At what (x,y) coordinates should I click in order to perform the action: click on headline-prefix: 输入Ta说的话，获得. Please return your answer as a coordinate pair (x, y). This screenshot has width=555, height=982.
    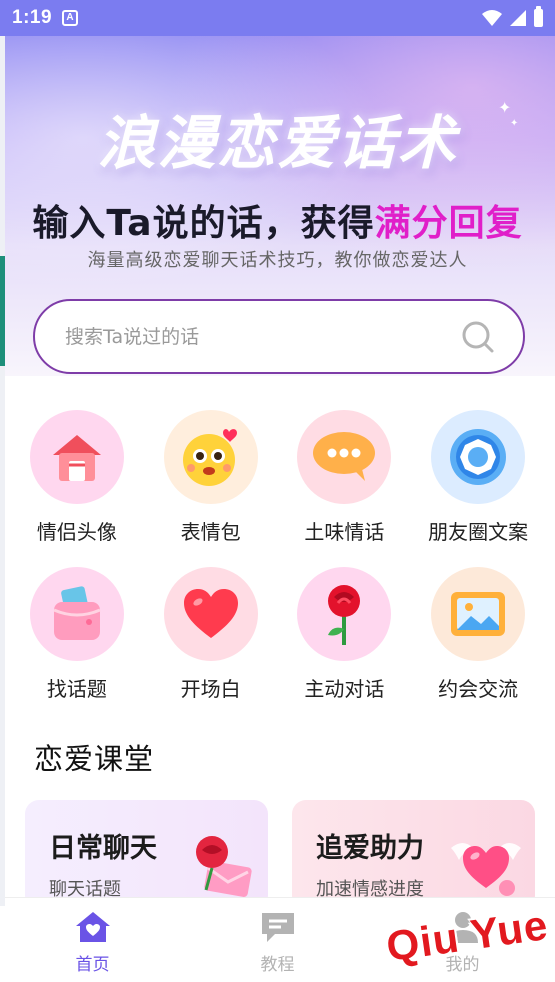
    Looking at the image, I should click on (203, 223).